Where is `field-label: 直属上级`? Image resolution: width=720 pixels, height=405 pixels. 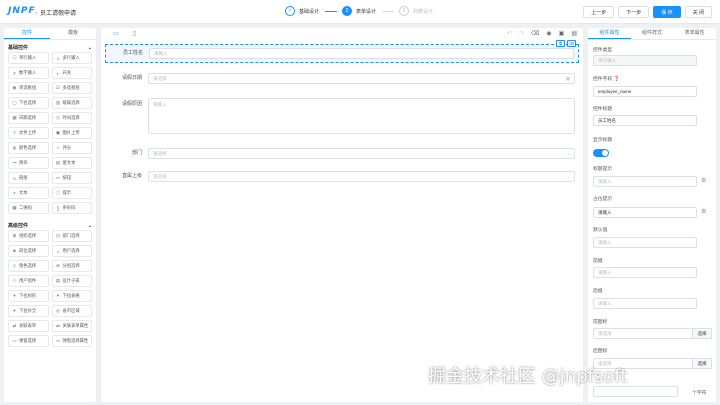
field-label: 直属上级 is located at coordinates (131, 176).